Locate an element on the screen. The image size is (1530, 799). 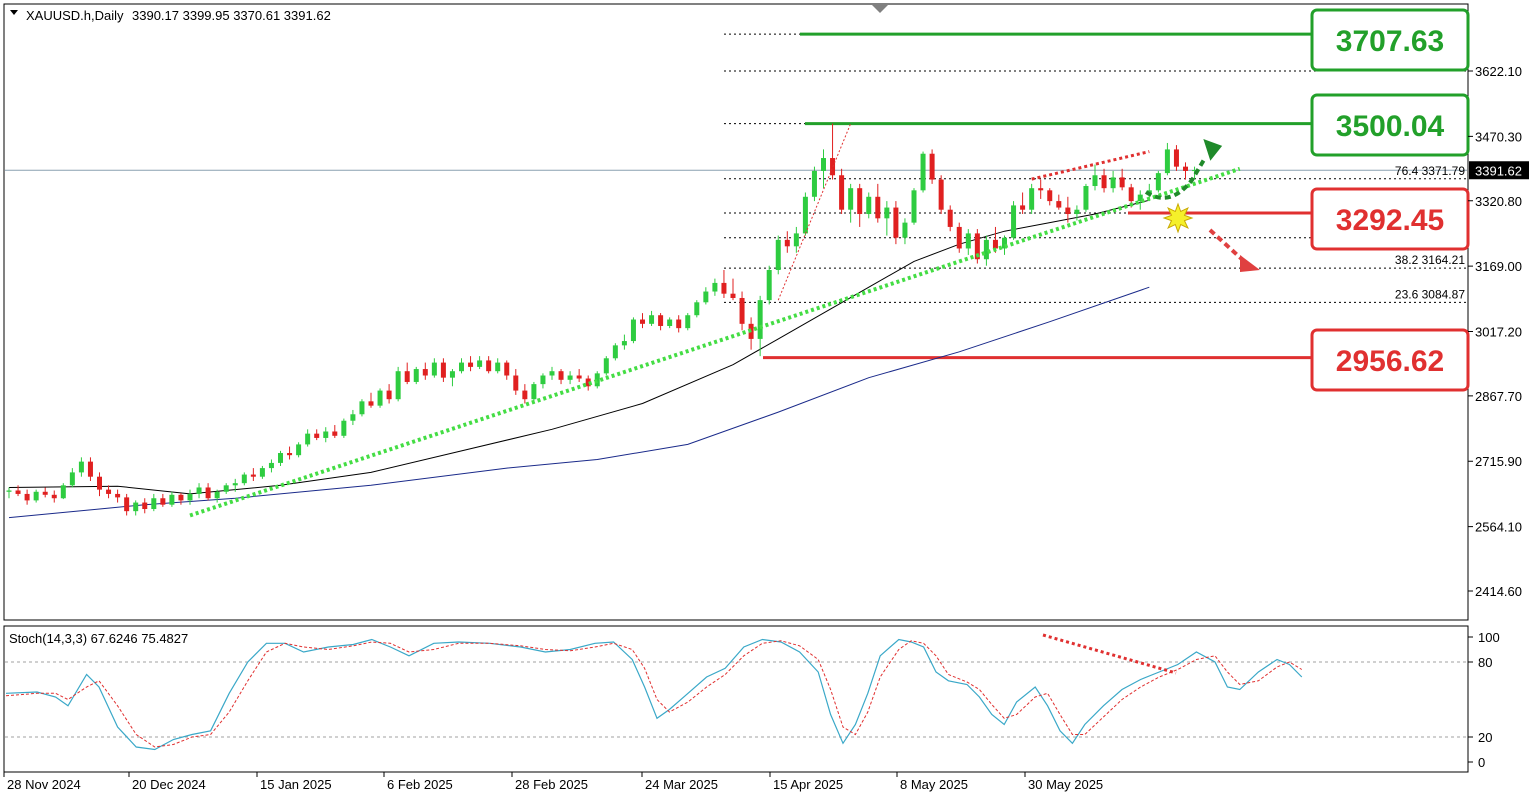
x-tick-label: 28 Feb 2025 is located at coordinates (551, 784).